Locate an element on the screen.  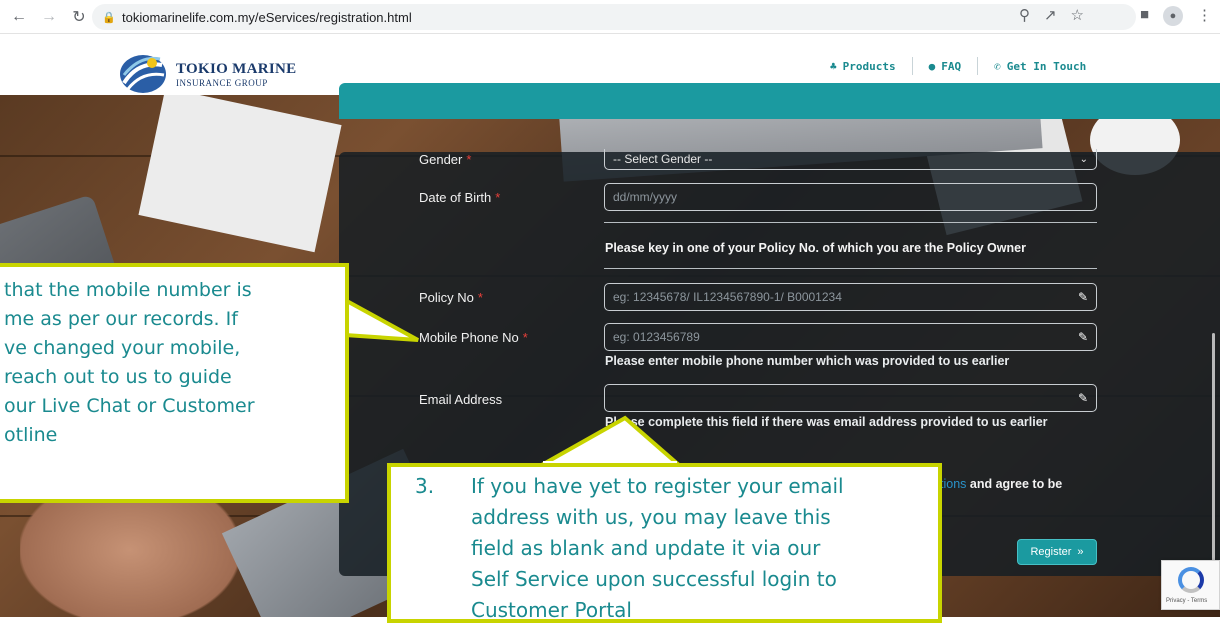
callout-left-line: me as per our records. If is located at coordinates (121, 319).